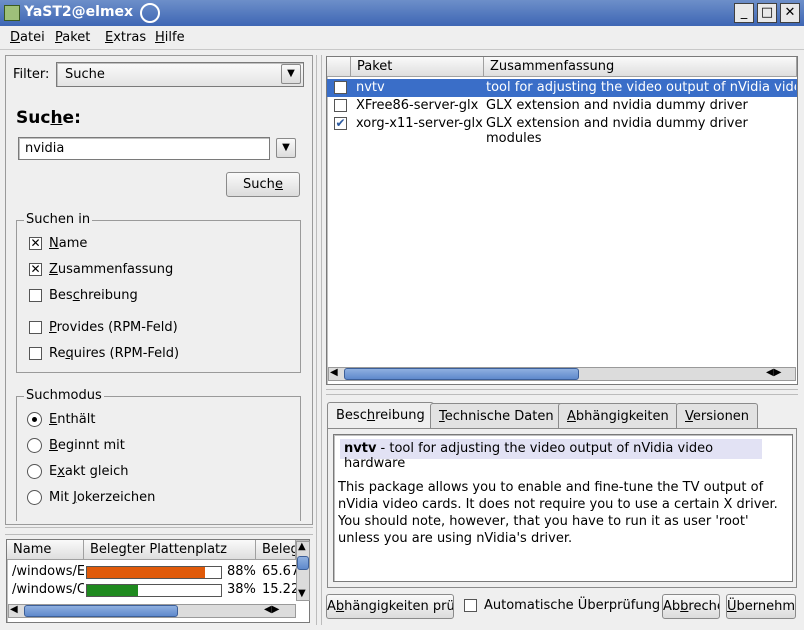 This screenshot has width=804, height=630. I want to click on menu-paket: Paket, so click(72, 37).